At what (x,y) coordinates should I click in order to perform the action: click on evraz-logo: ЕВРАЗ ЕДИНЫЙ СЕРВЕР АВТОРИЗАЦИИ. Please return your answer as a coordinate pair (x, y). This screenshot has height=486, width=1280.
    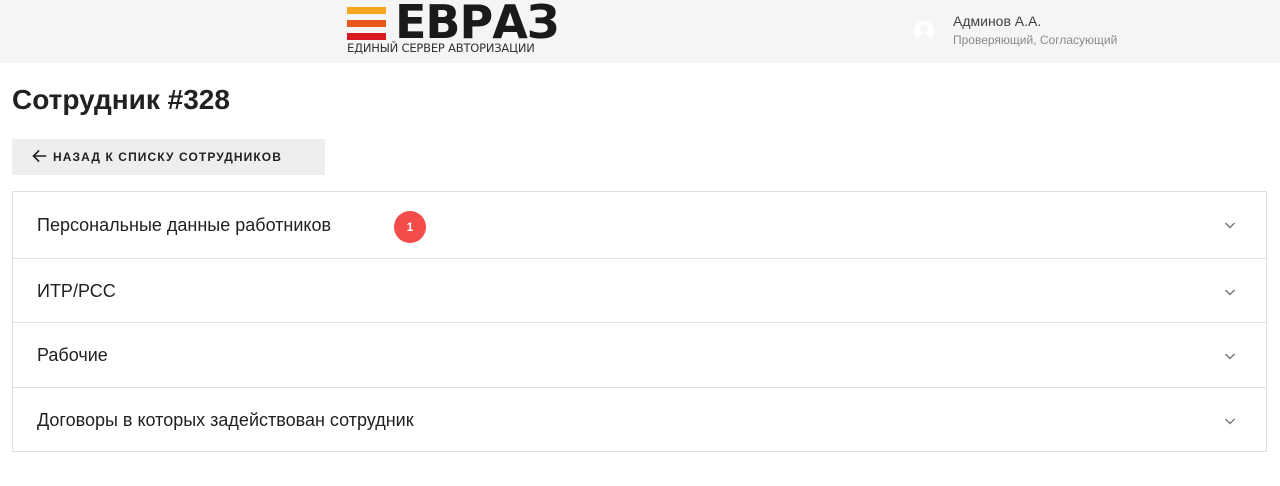
    Looking at the image, I should click on (459, 30).